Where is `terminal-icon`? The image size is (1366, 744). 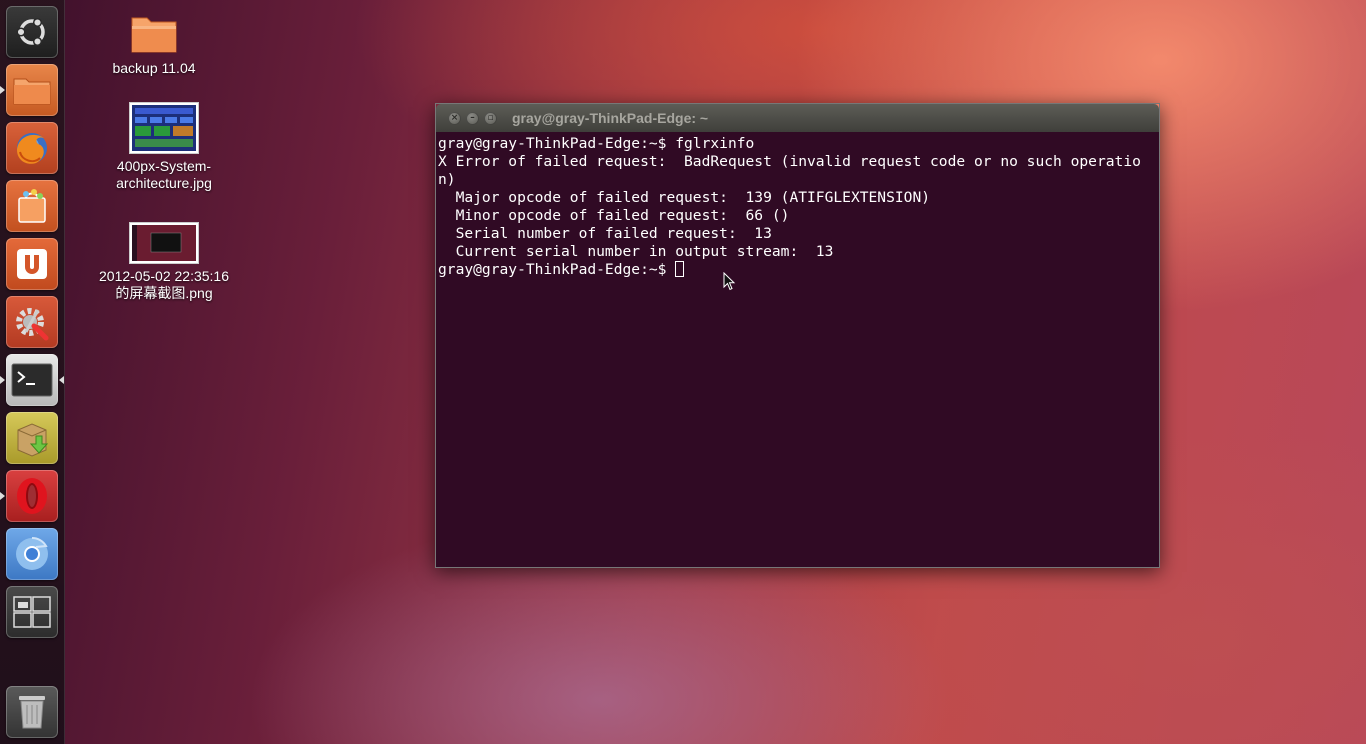
terminal-icon is located at coordinates (32, 380).